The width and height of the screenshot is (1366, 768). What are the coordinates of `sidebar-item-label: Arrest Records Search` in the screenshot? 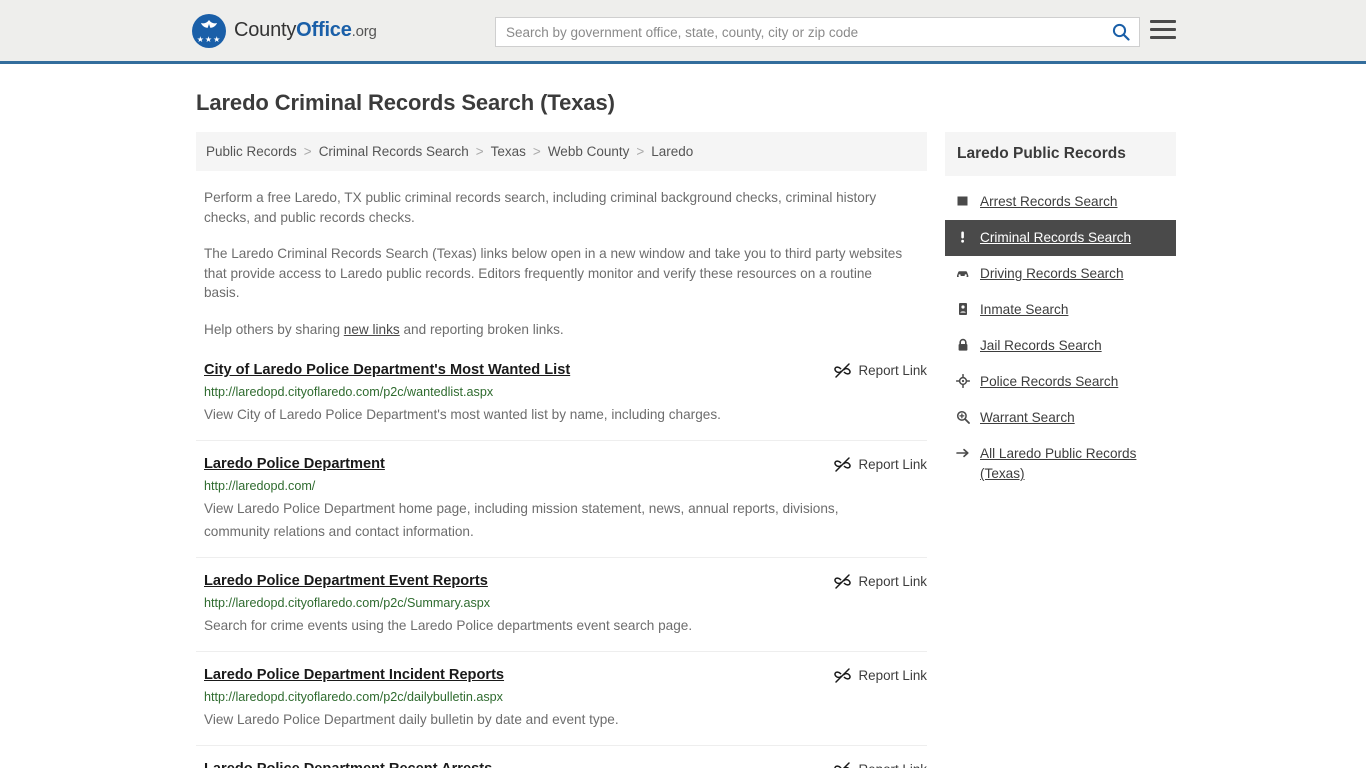 It's located at (1049, 201).